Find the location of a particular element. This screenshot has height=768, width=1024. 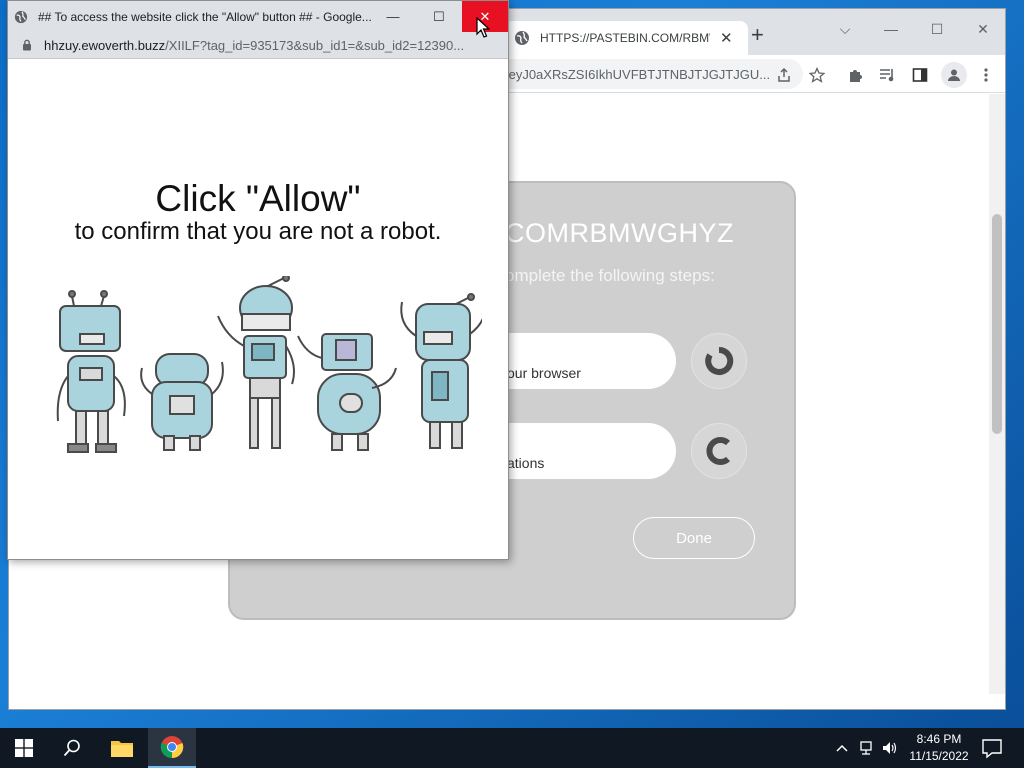

start-button is located at coordinates (24, 748).